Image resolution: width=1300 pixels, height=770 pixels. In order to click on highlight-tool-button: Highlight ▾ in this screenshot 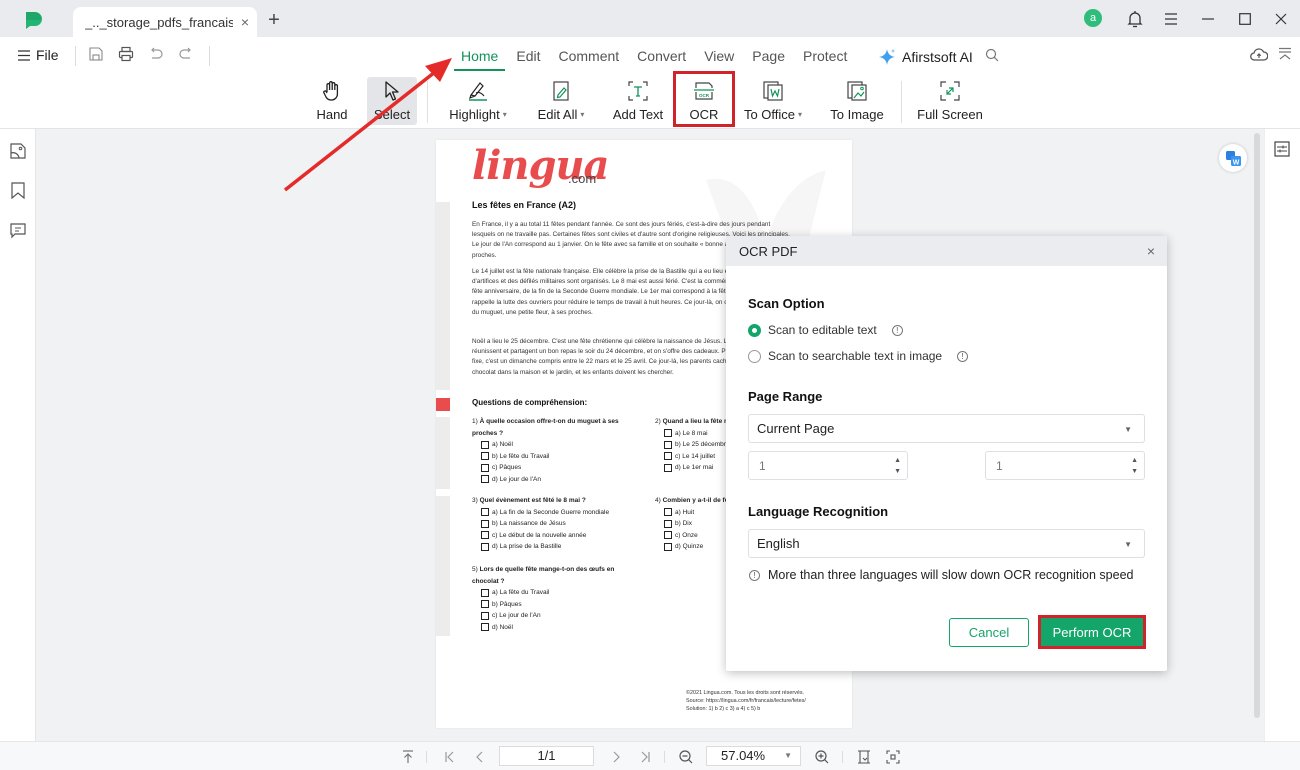, I will do `click(478, 101)`.